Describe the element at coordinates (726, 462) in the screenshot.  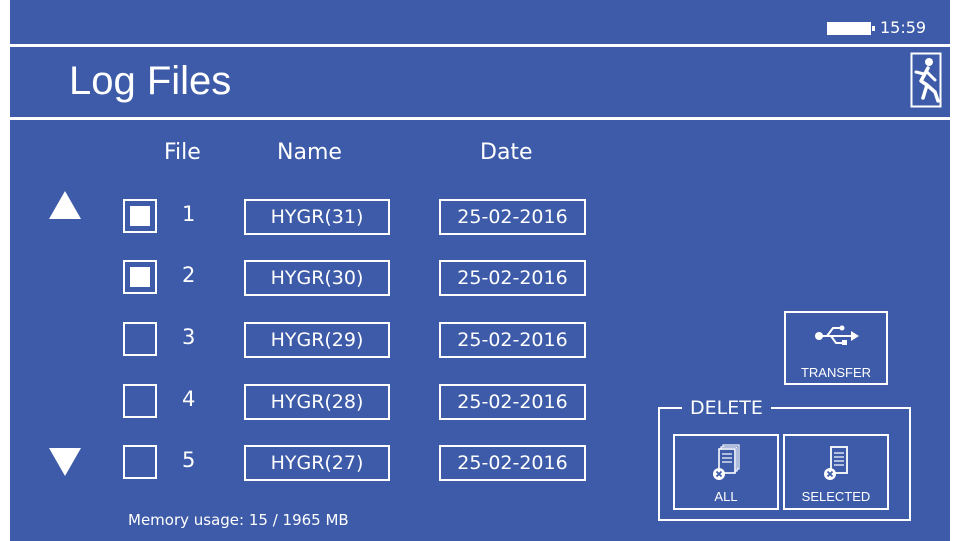
I see `delete-all-files-icon` at that location.